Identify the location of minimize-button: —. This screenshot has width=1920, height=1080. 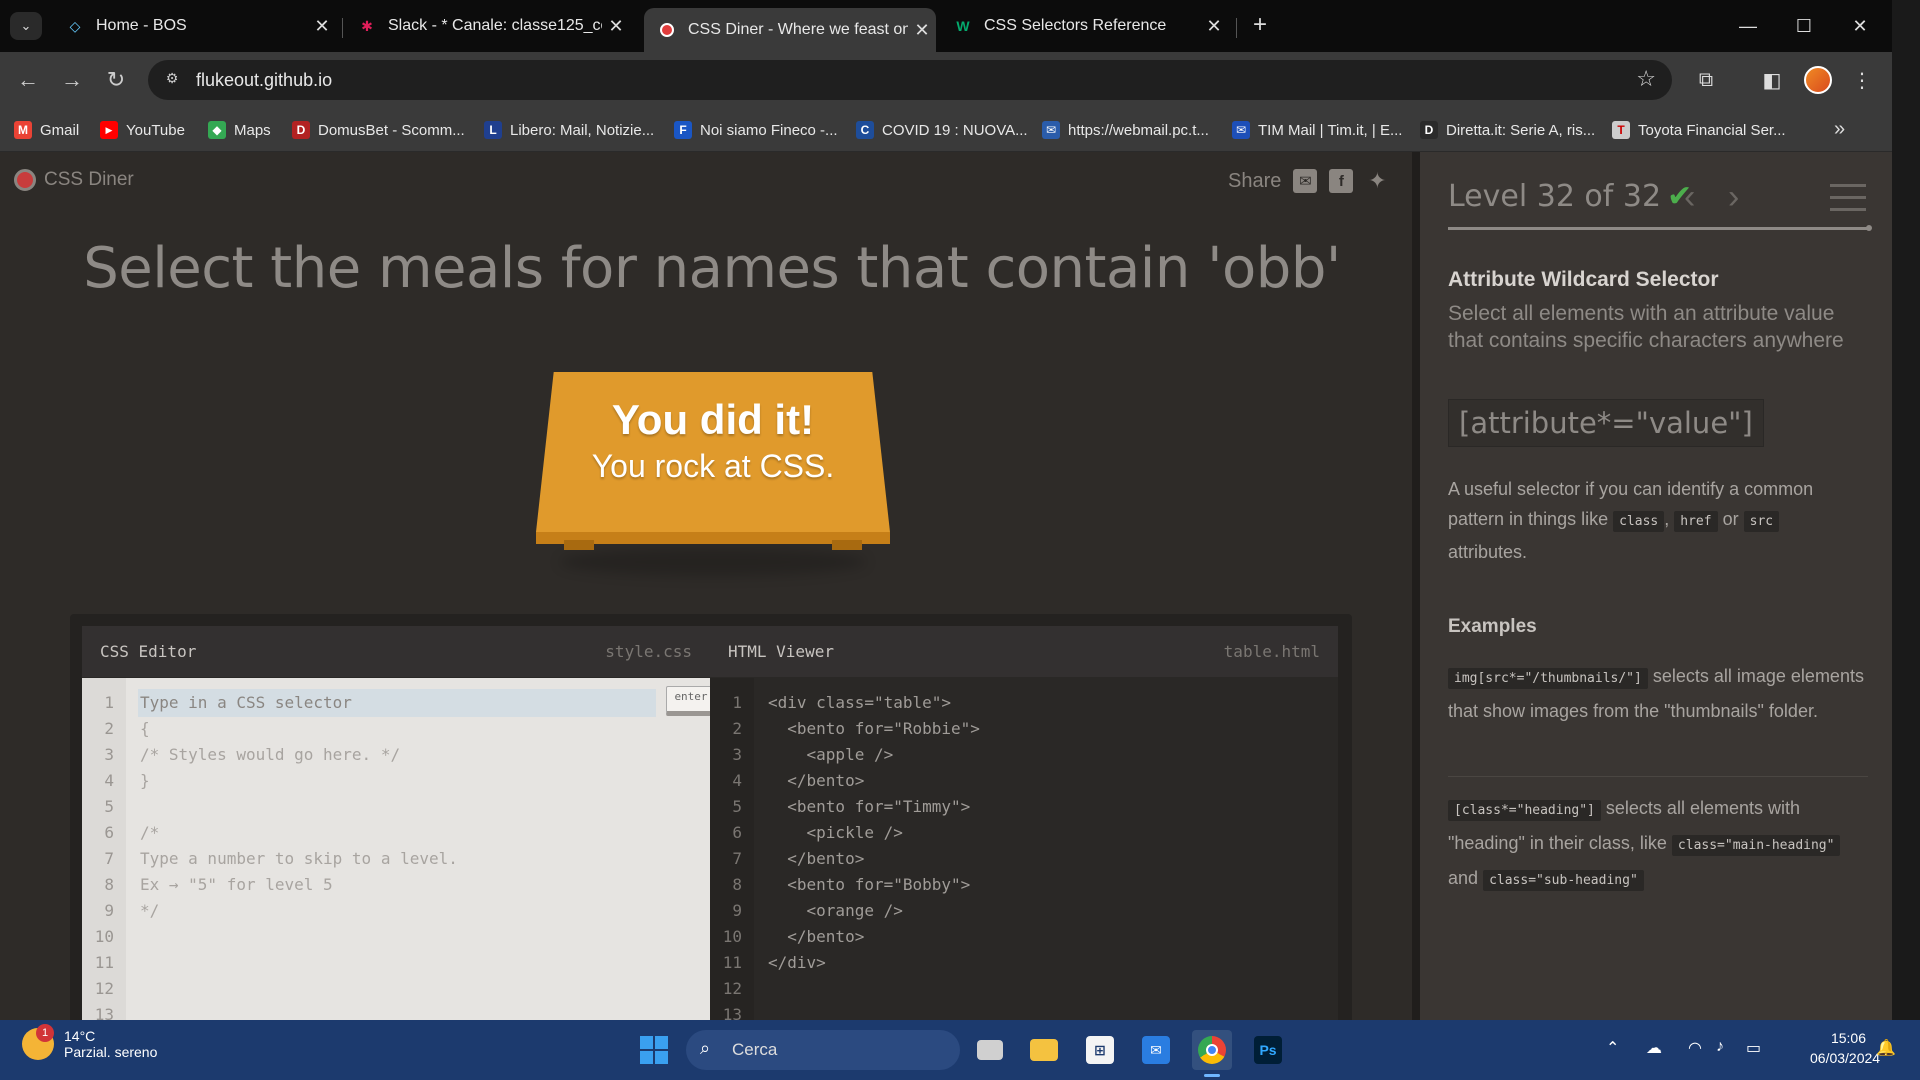
(1748, 26).